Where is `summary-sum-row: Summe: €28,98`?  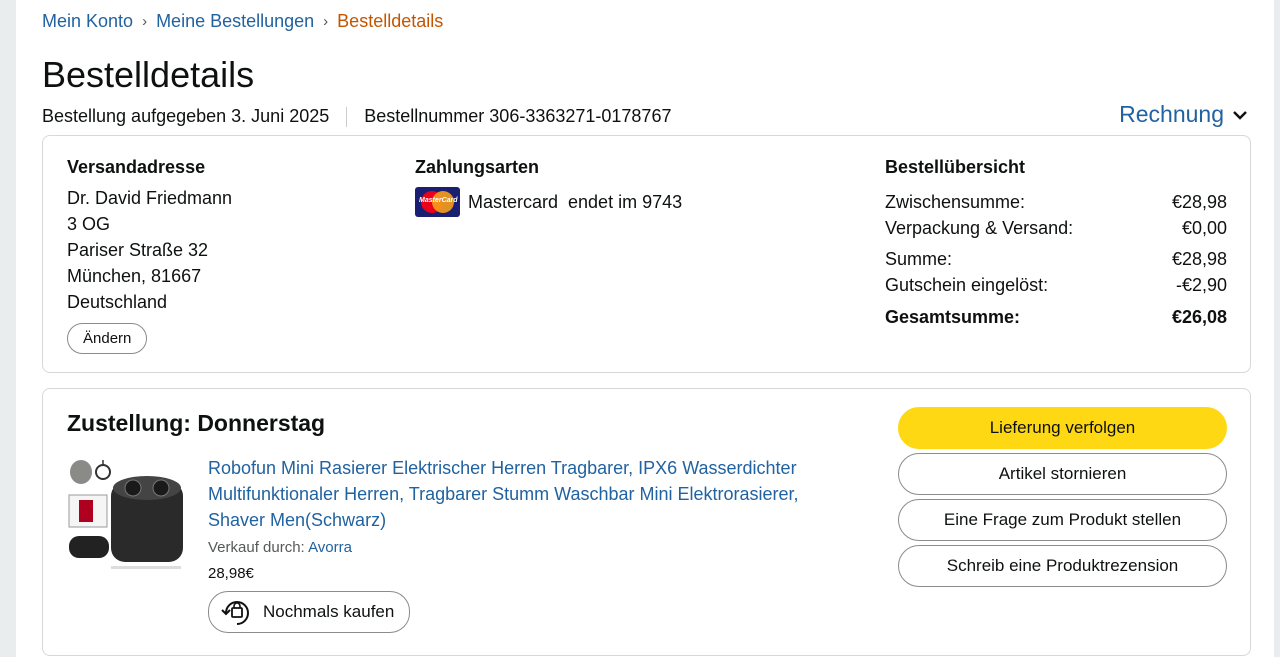
summary-sum-row: Summe: €28,98 is located at coordinates (1056, 259).